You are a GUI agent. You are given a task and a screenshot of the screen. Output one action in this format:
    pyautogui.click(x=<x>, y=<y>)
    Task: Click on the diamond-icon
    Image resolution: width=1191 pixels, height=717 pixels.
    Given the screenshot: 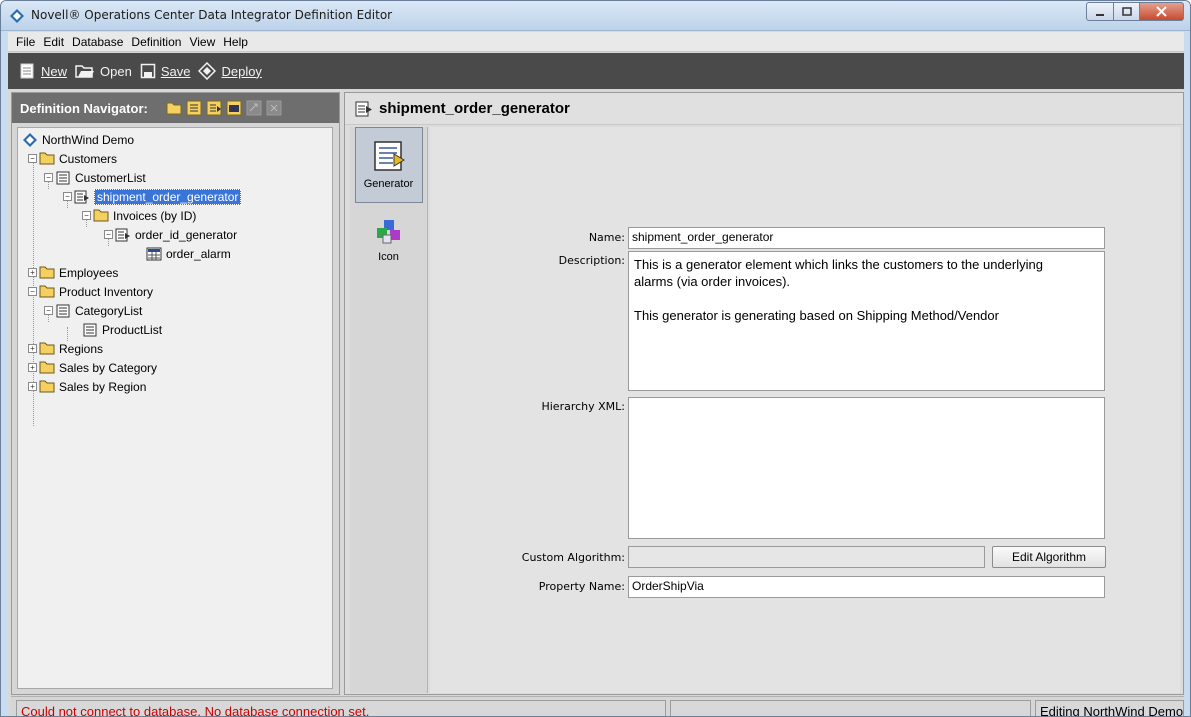 What is the action you would take?
    pyautogui.click(x=30, y=140)
    